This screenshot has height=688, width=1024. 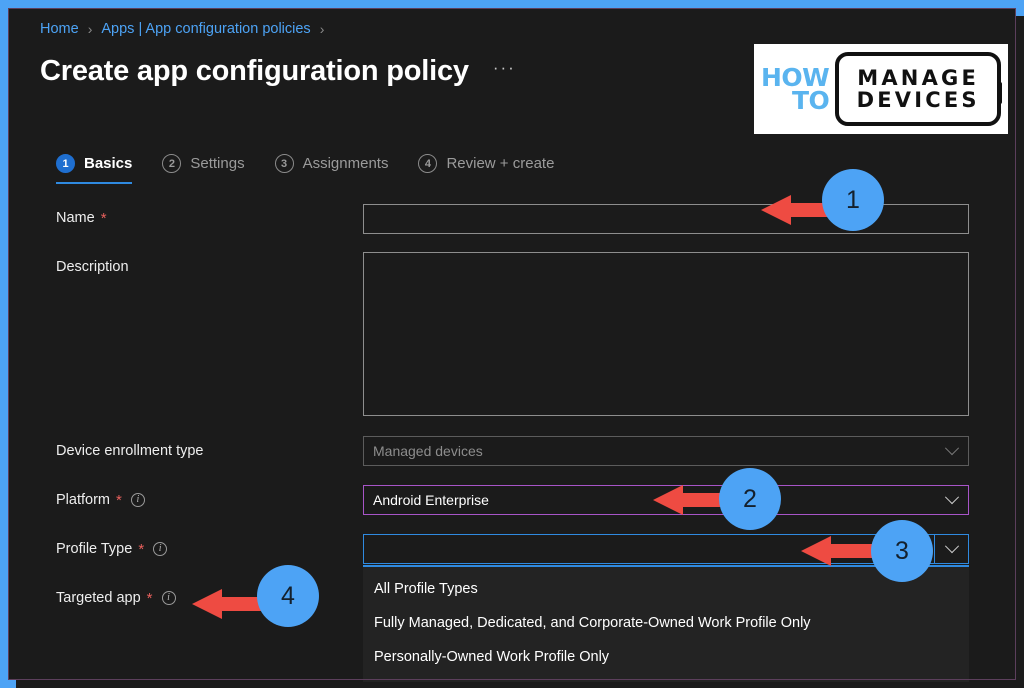 I want to click on profile-type-label-text: Profile Type, so click(x=94, y=549).